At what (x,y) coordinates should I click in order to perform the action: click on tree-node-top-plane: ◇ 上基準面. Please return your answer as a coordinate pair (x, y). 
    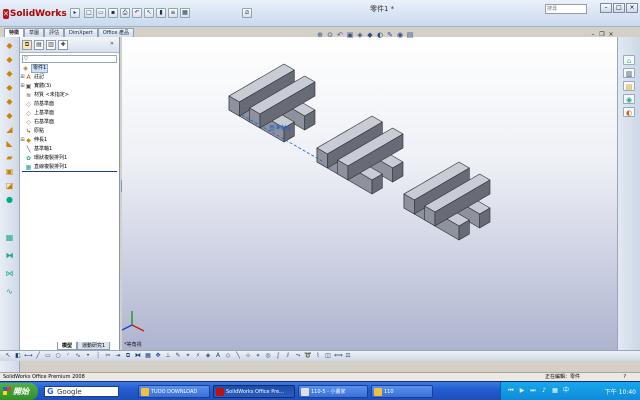
    Looking at the image, I should click on (37, 113).